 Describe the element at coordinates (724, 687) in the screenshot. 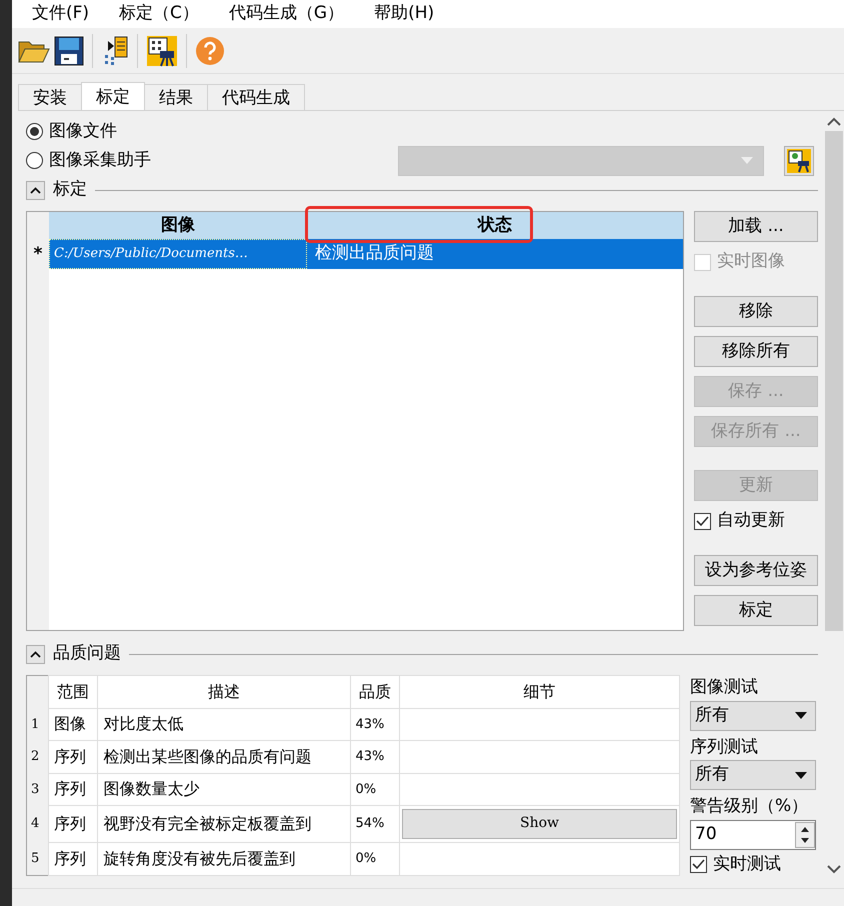

I see `field-label: 图像测试` at that location.